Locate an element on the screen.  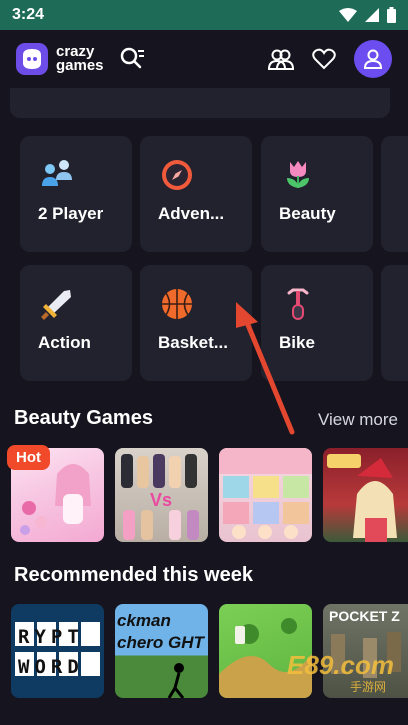
status-bar: 3:24 is located at coordinates (204, 15).